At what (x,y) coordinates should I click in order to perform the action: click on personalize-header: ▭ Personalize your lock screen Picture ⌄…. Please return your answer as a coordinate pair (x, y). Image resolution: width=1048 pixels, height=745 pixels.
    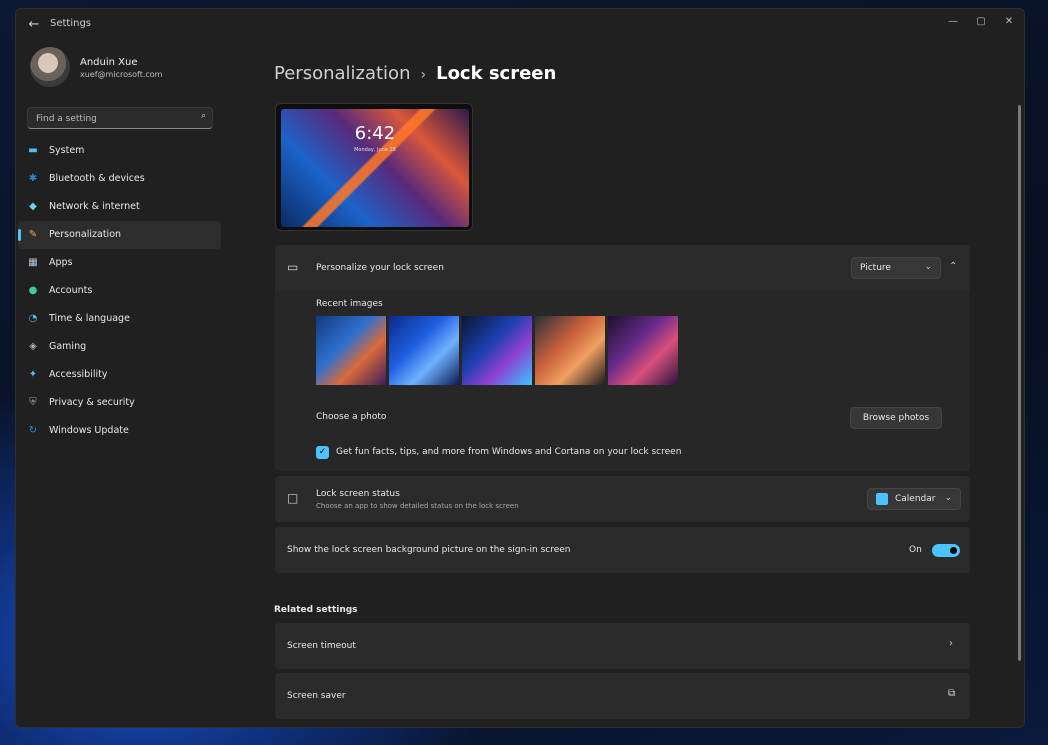
    Looking at the image, I should click on (622, 268).